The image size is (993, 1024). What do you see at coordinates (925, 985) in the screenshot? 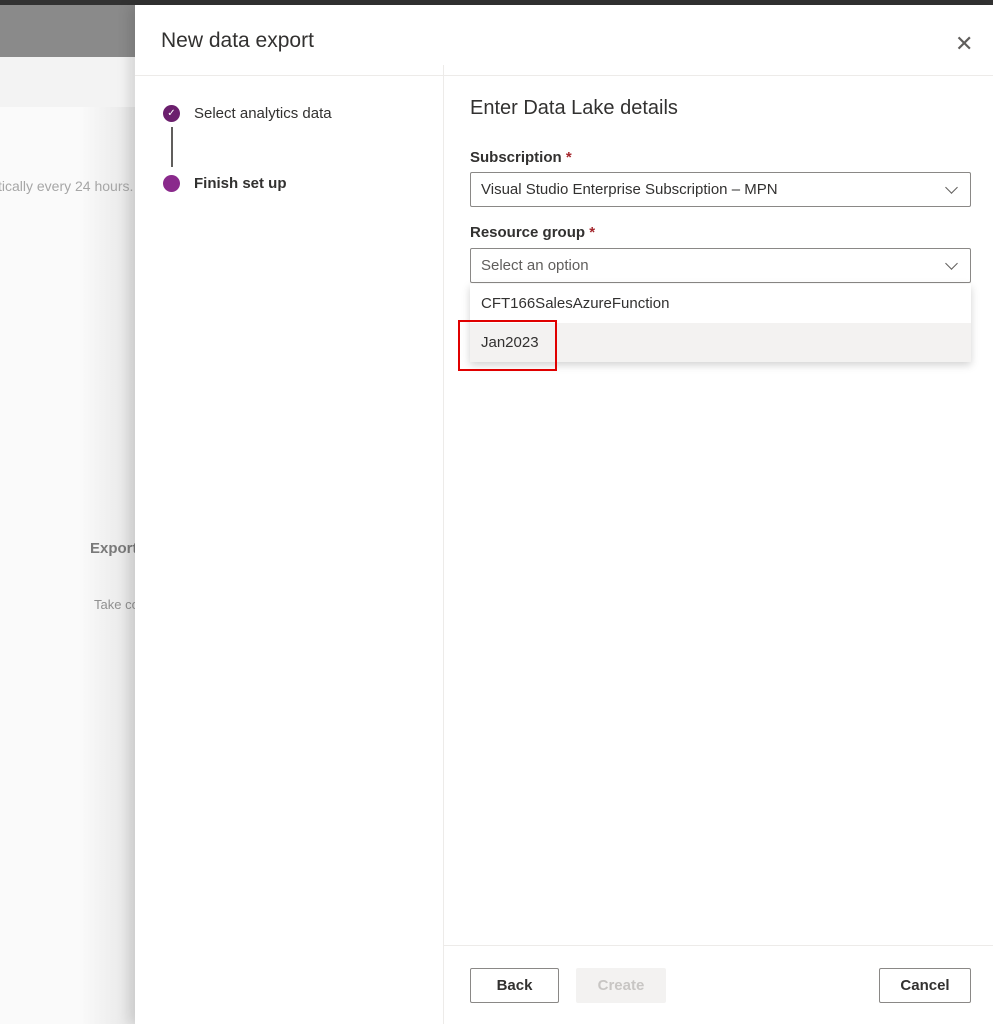
I see `cancel-button: Cancel` at bounding box center [925, 985].